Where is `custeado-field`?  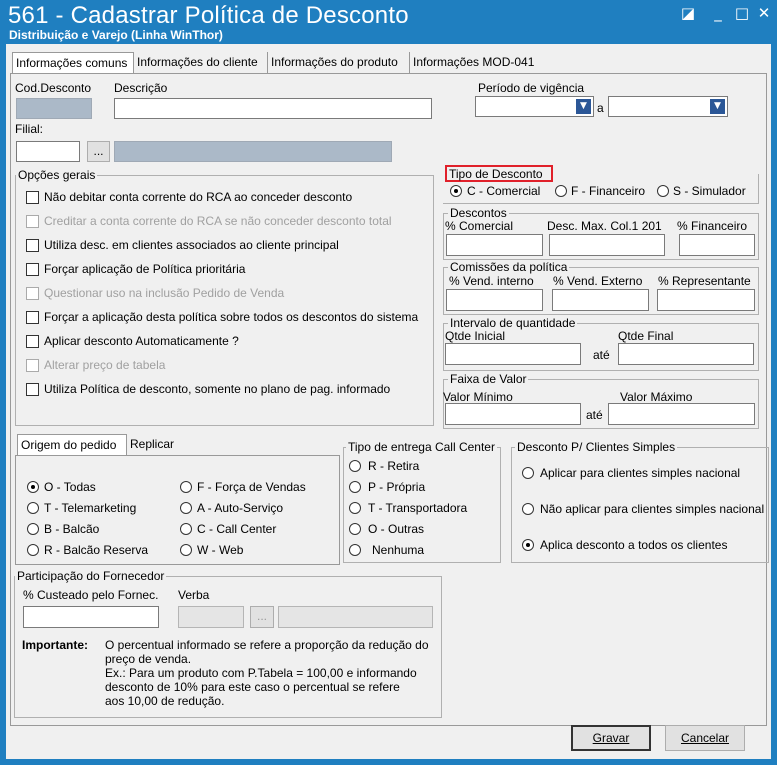
custeado-field is located at coordinates (91, 617).